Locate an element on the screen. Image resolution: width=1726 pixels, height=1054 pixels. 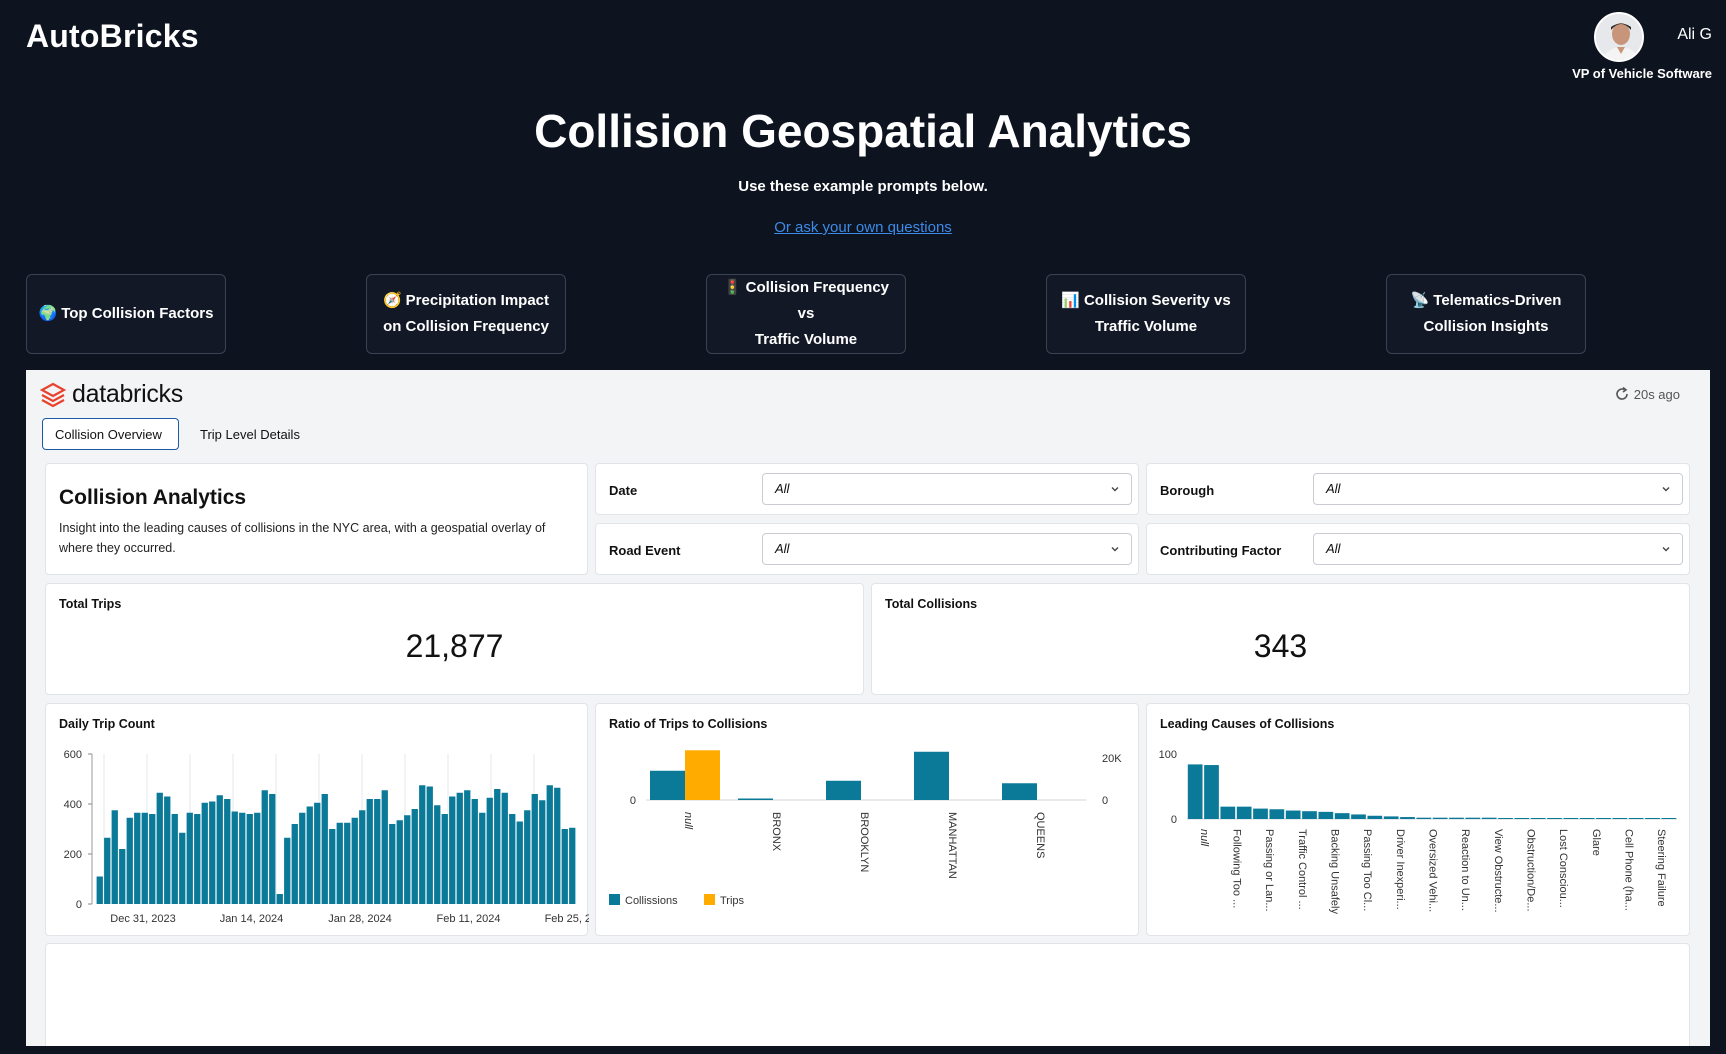
prompt-label-line1: Collision Severity vs is located at coordinates (1157, 300).